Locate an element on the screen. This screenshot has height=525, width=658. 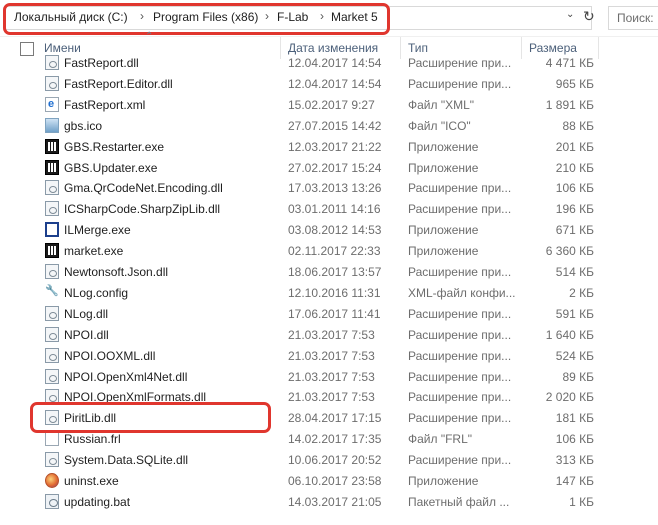
file-name: updating.bat is located at coordinates (97, 501).